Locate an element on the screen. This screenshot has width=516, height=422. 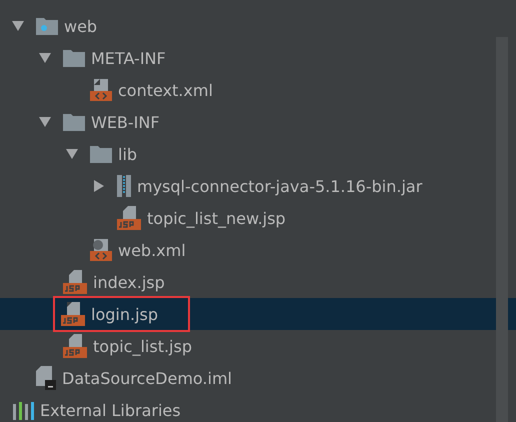
file-tree-item: context.xml is located at coordinates (165, 90).